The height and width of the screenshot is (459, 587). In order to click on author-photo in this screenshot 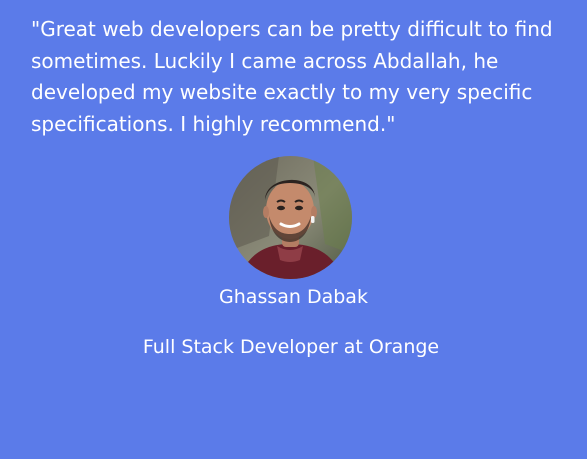, I will do `click(290, 217)`.